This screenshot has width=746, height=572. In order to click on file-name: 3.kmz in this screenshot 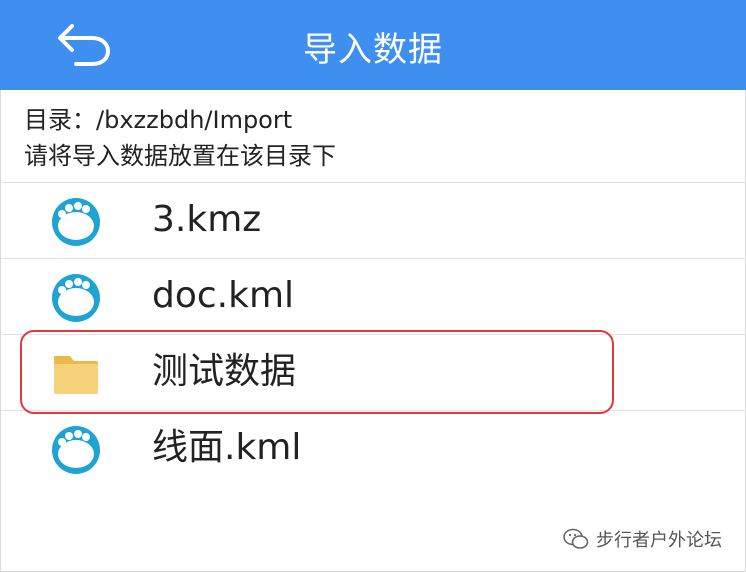, I will do `click(207, 219)`.